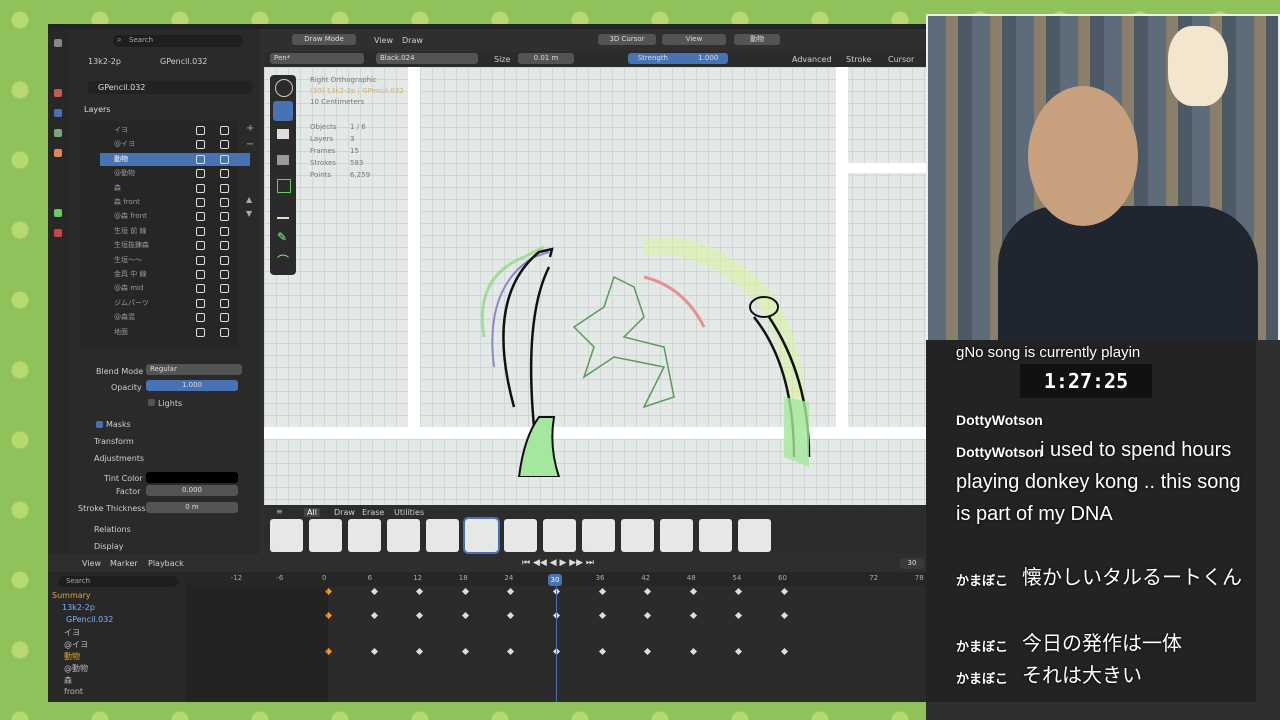  Describe the element at coordinates (72, 656) in the screenshot. I see `channel-row: 動物` at that location.